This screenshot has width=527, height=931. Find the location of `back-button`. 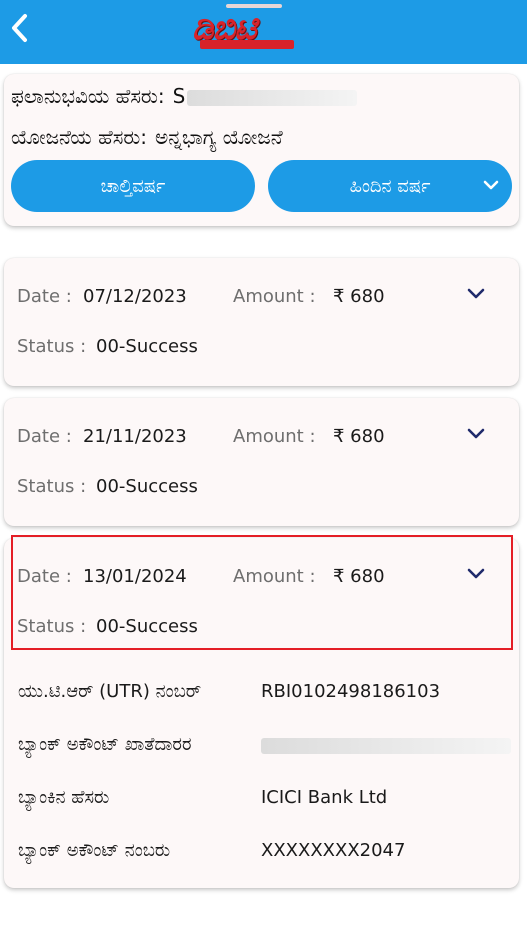

back-button is located at coordinates (20, 28).